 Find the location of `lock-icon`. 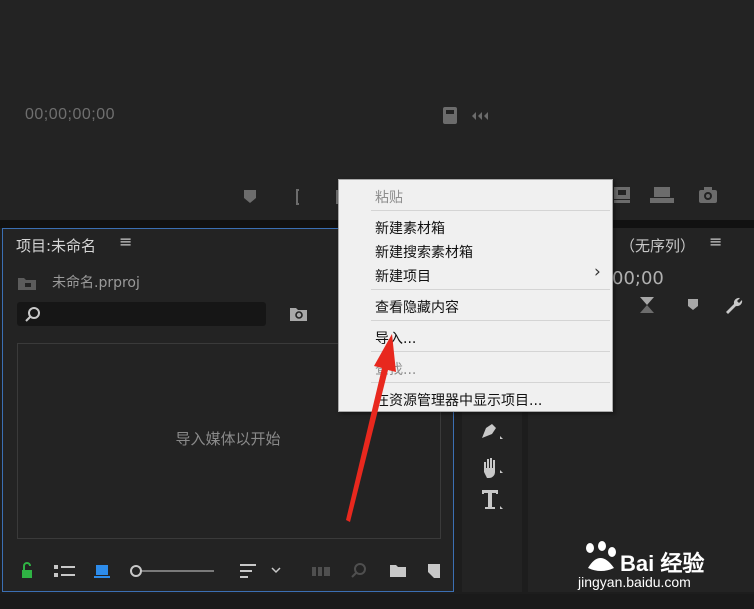

lock-icon is located at coordinates (27, 570).